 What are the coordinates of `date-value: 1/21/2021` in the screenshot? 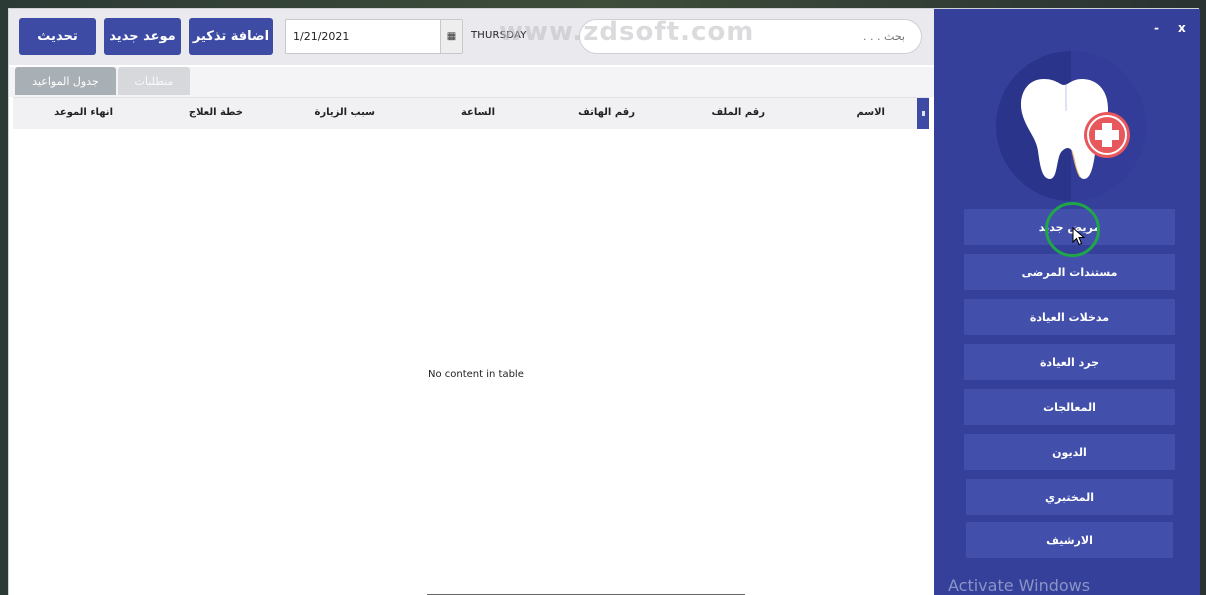 It's located at (363, 36).